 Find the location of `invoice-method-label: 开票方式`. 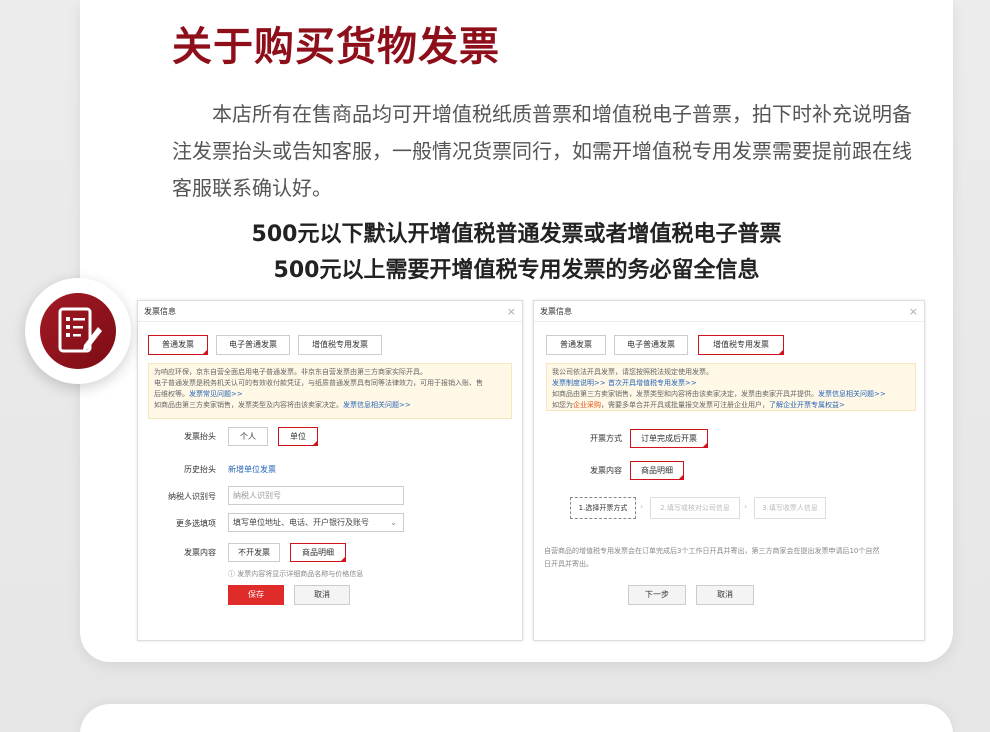

invoice-method-label: 开票方式 is located at coordinates (606, 438).